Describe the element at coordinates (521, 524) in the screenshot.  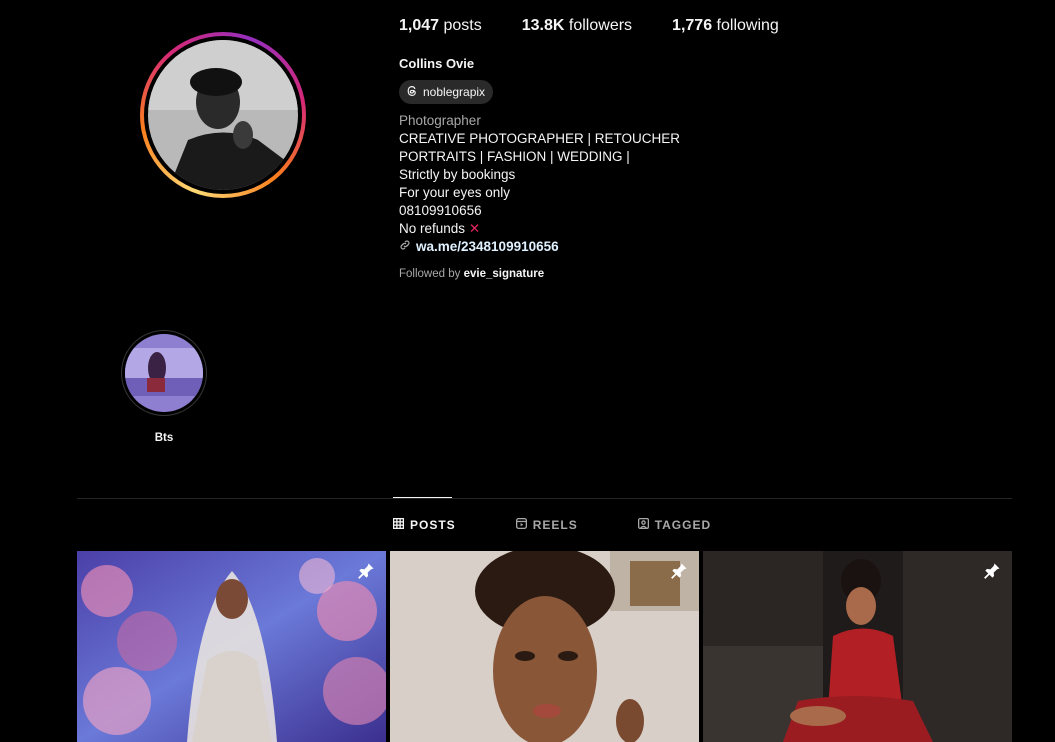
I see `reels-icon` at that location.